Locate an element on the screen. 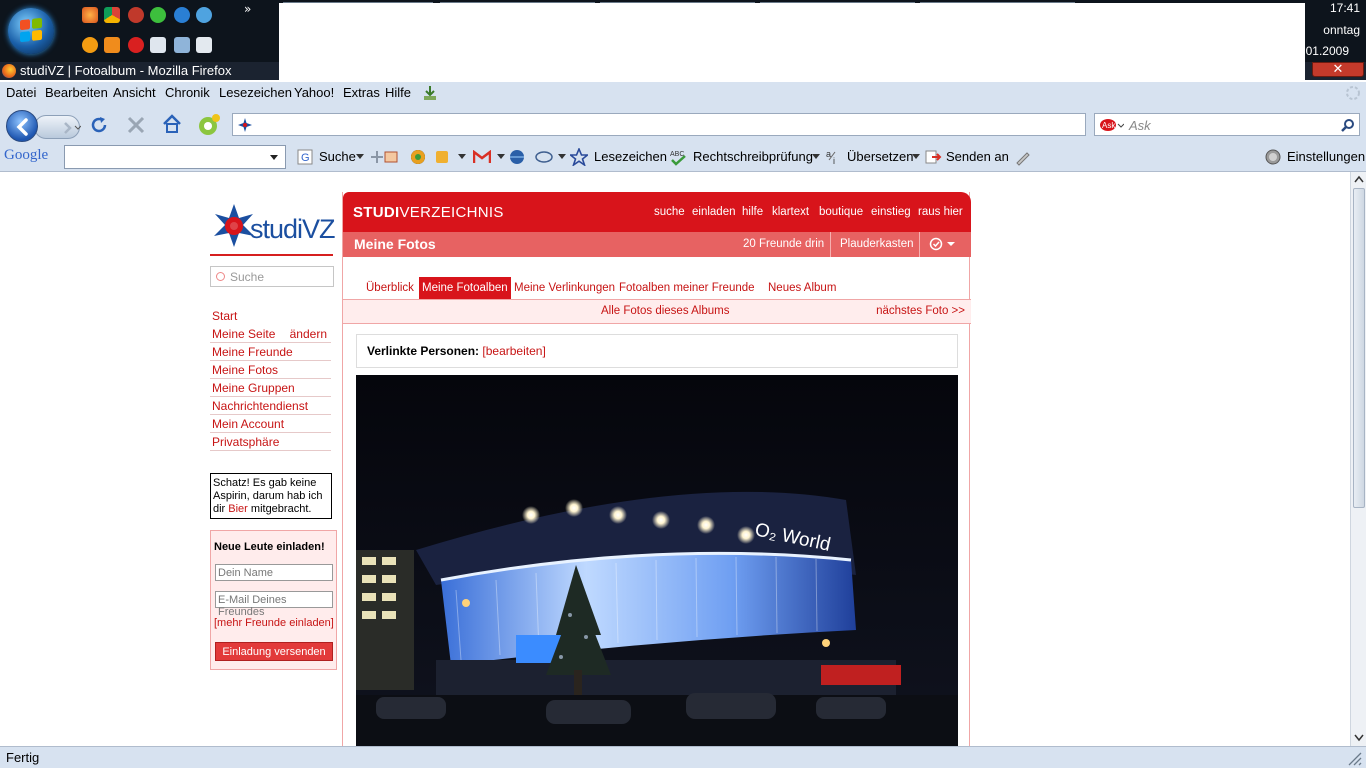 The image size is (1366, 768). firefox-quicklaunch-icon is located at coordinates (90, 15).